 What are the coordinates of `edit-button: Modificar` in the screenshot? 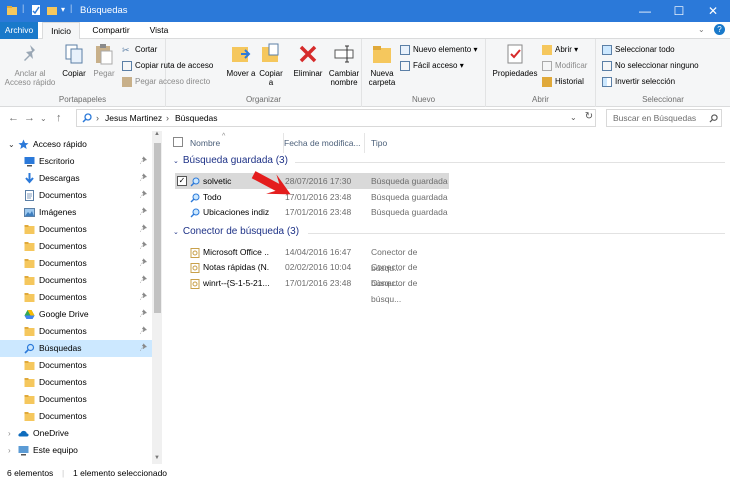 It's located at (564, 66).